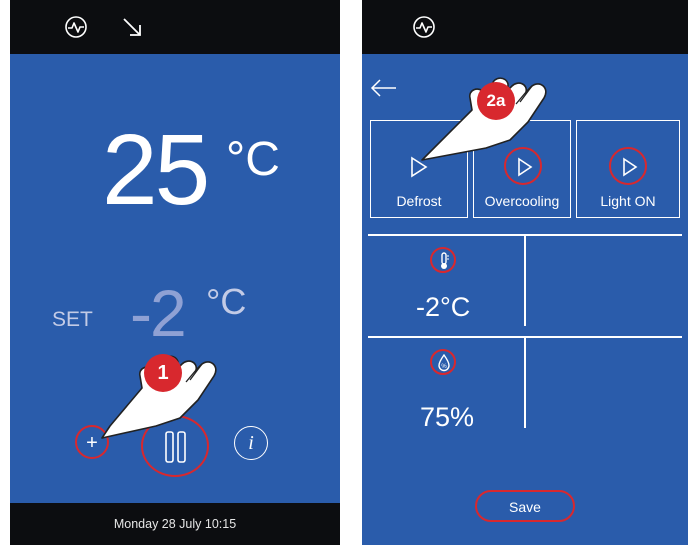  What do you see at coordinates (163, 373) in the screenshot?
I see `callout-badge-1: 1` at bounding box center [163, 373].